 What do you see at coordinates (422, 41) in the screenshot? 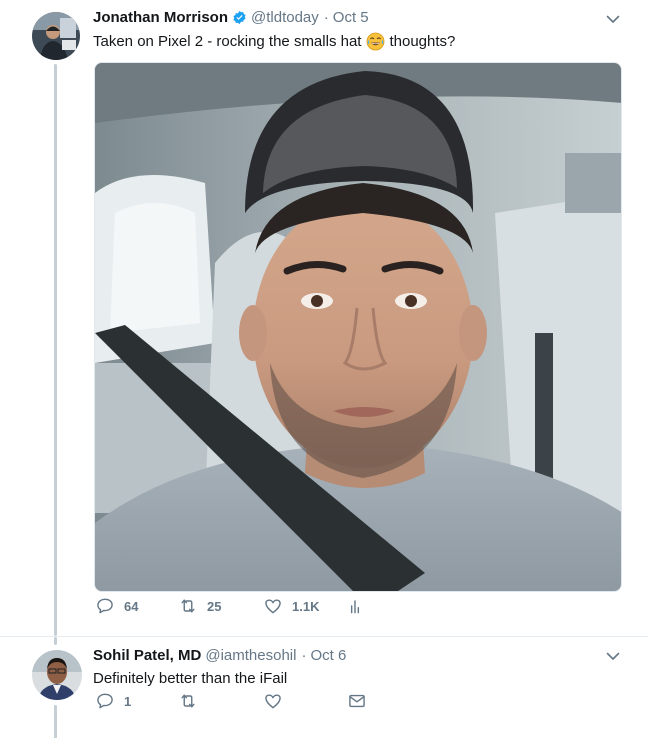
I see `tweet-text-part-2: thoughts?` at bounding box center [422, 41].